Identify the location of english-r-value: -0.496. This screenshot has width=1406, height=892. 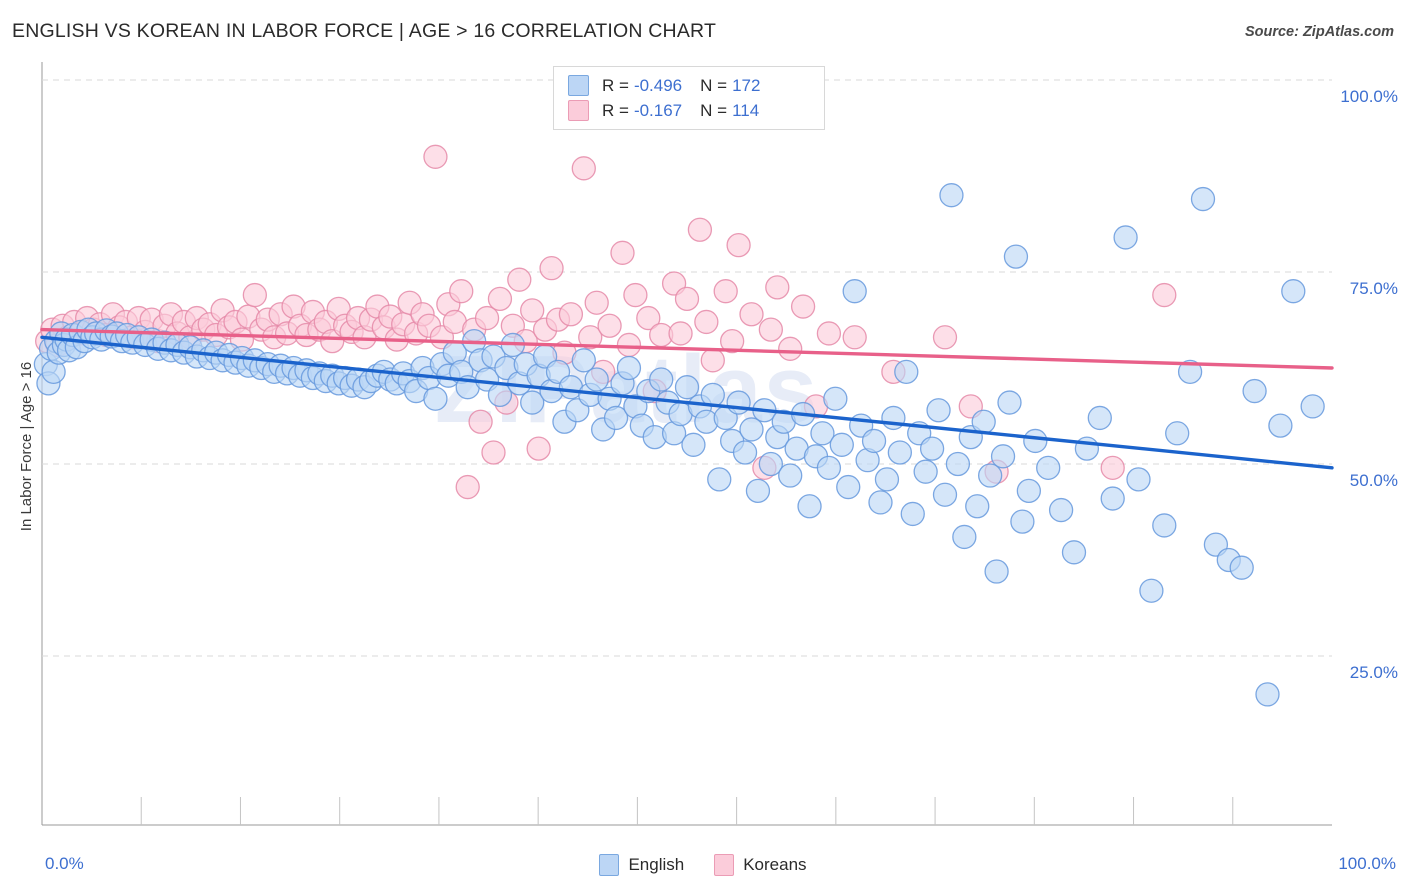
(658, 85).